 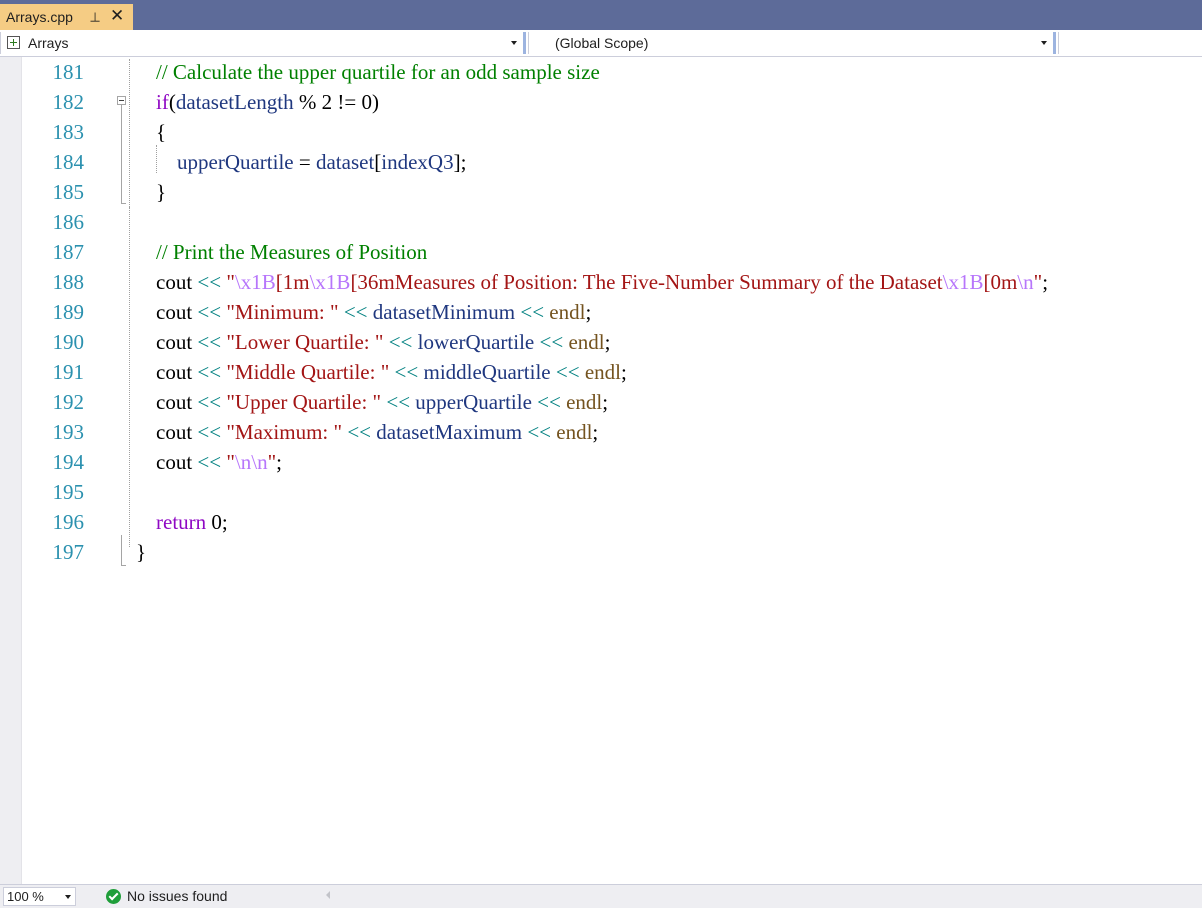 What do you see at coordinates (39, 17) in the screenshot?
I see `tab-title: Arrays.cpp` at bounding box center [39, 17].